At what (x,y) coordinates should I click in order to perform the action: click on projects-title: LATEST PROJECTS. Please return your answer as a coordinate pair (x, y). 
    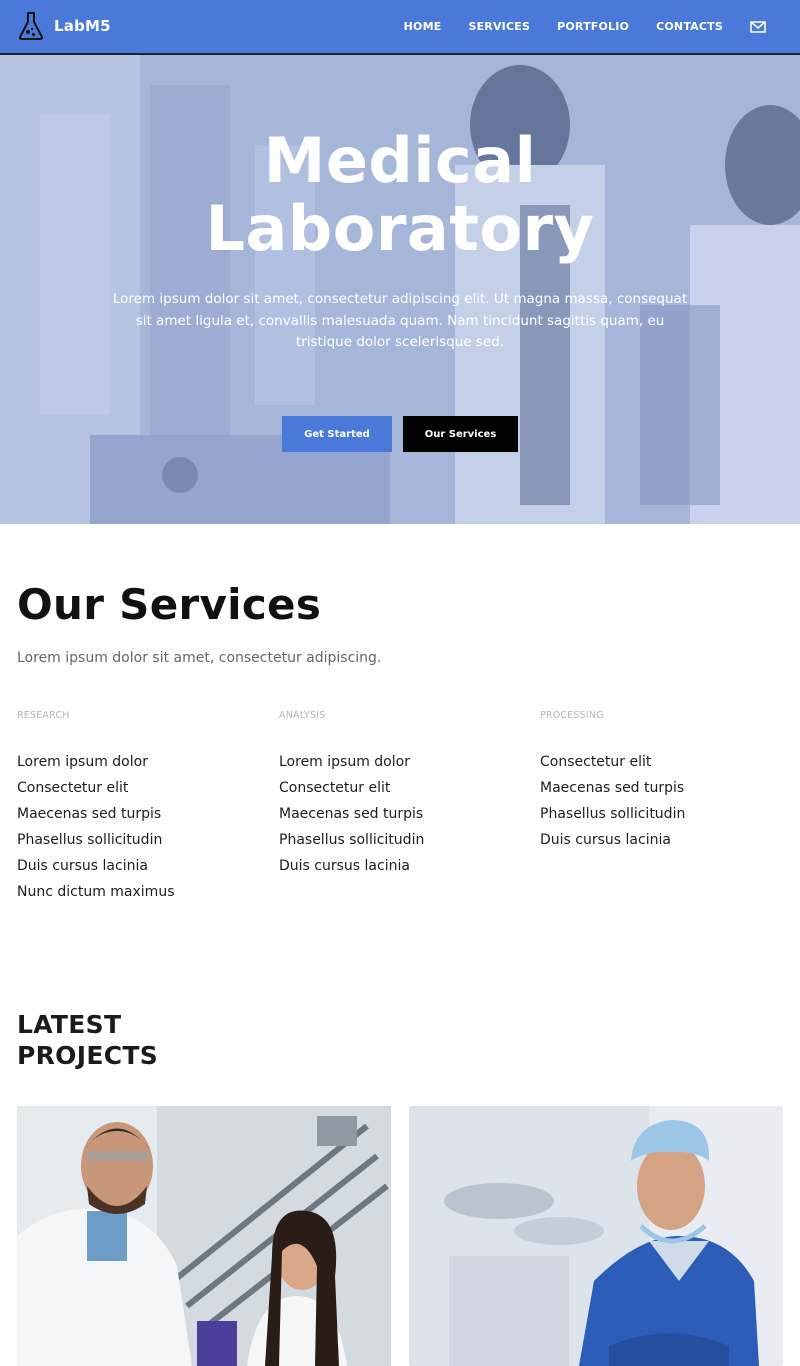
    Looking at the image, I should click on (87, 1040).